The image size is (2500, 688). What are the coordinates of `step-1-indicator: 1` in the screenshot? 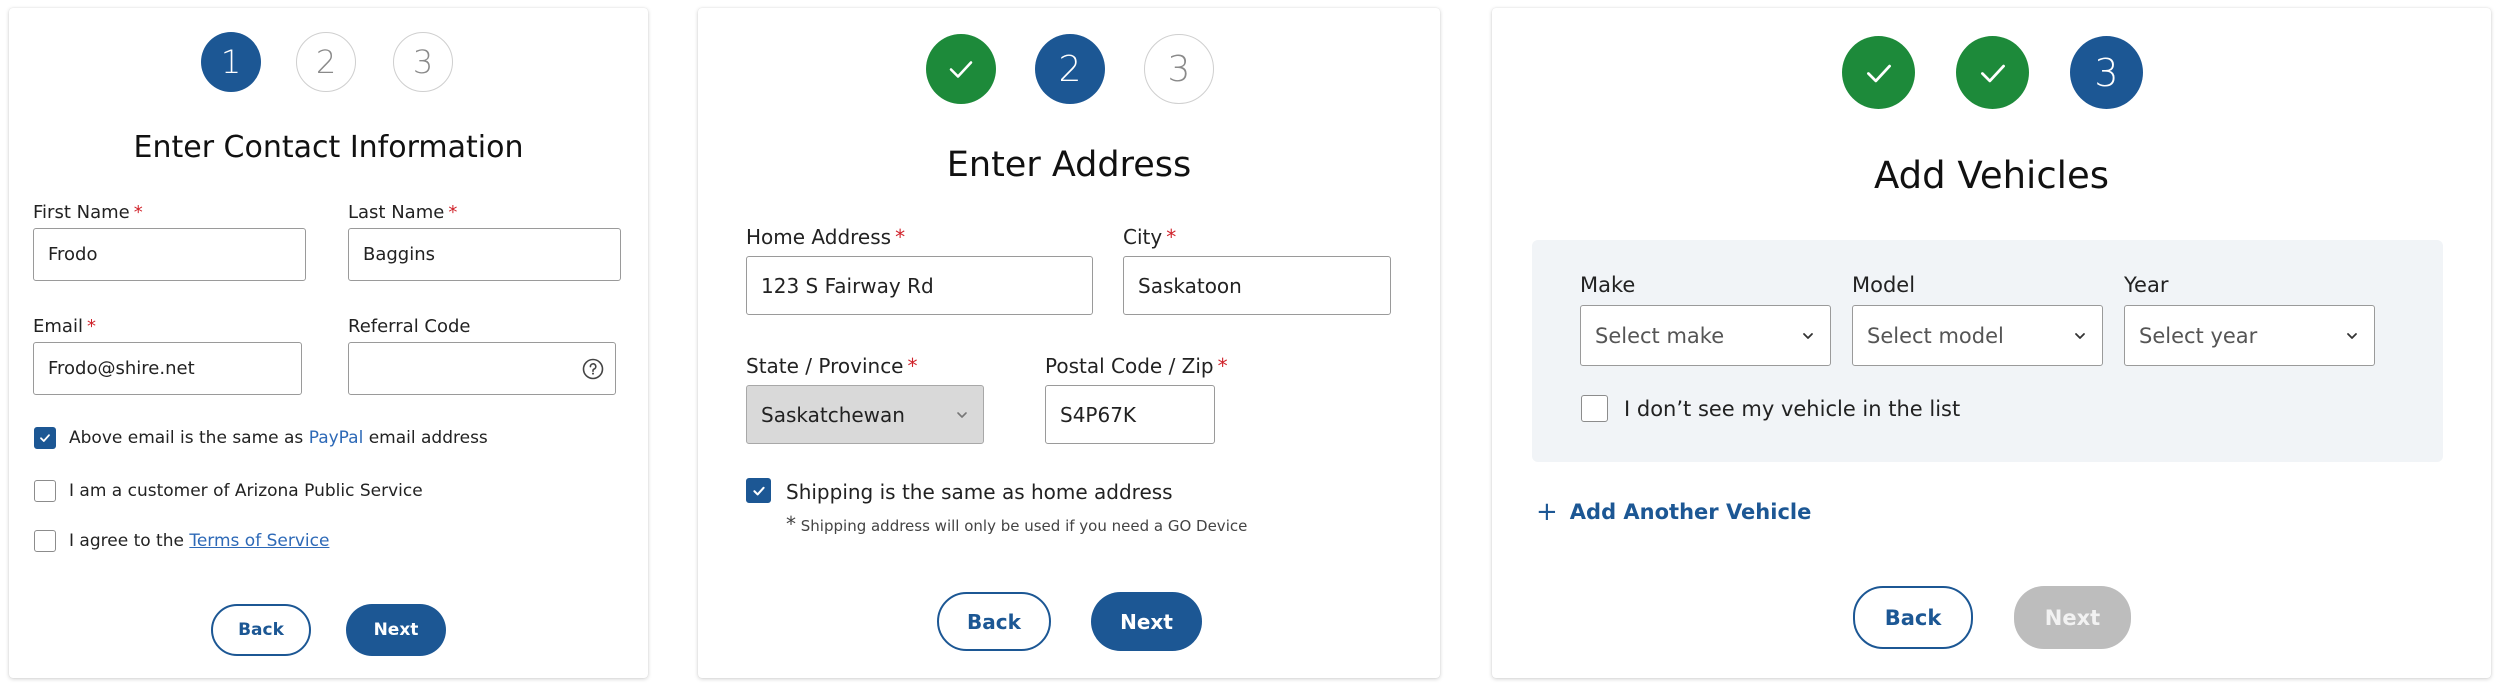 It's located at (231, 62).